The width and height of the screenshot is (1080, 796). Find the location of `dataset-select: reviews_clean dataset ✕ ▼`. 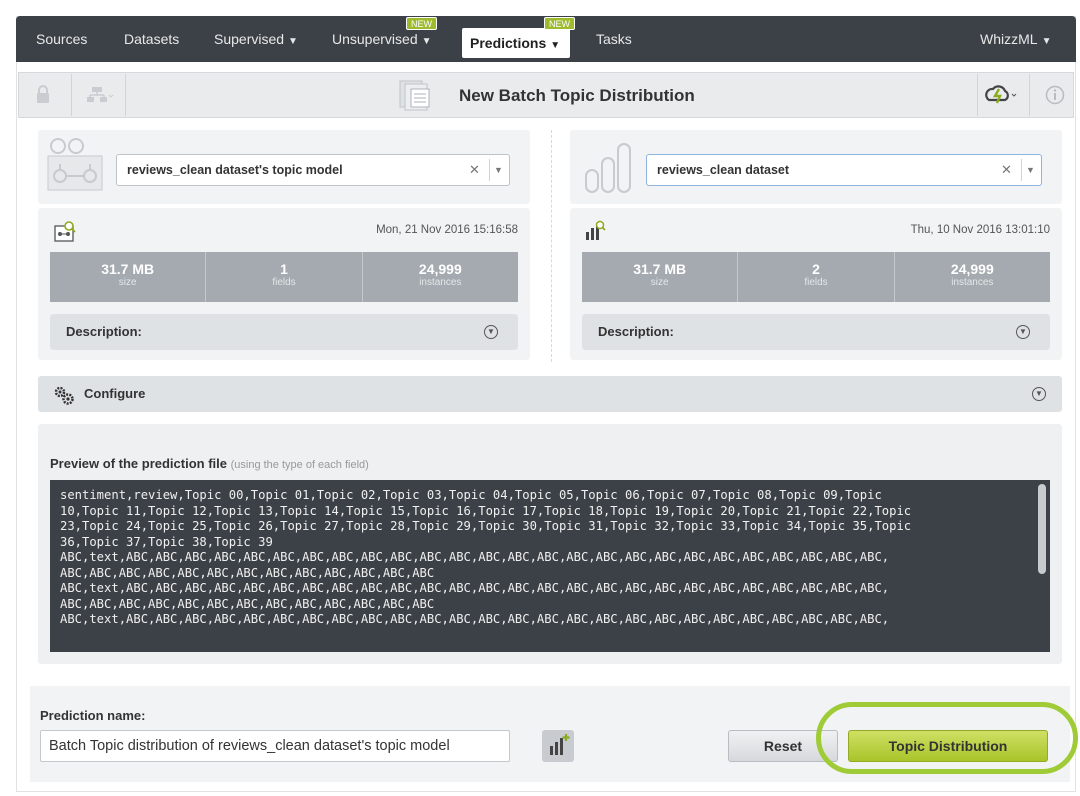

dataset-select: reviews_clean dataset ✕ ▼ is located at coordinates (844, 170).